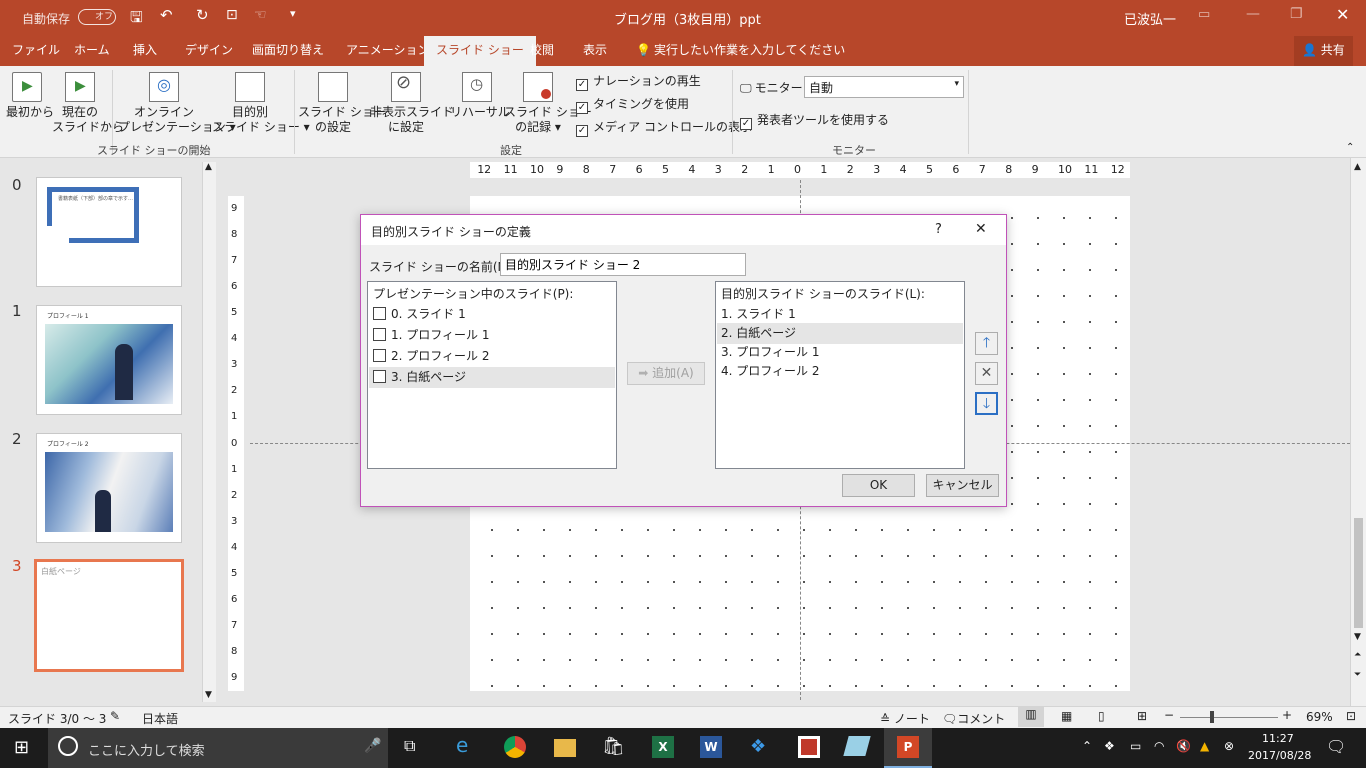 This screenshot has width=1366, height=768. I want to click on tab-insert: 挿入, so click(145, 51).